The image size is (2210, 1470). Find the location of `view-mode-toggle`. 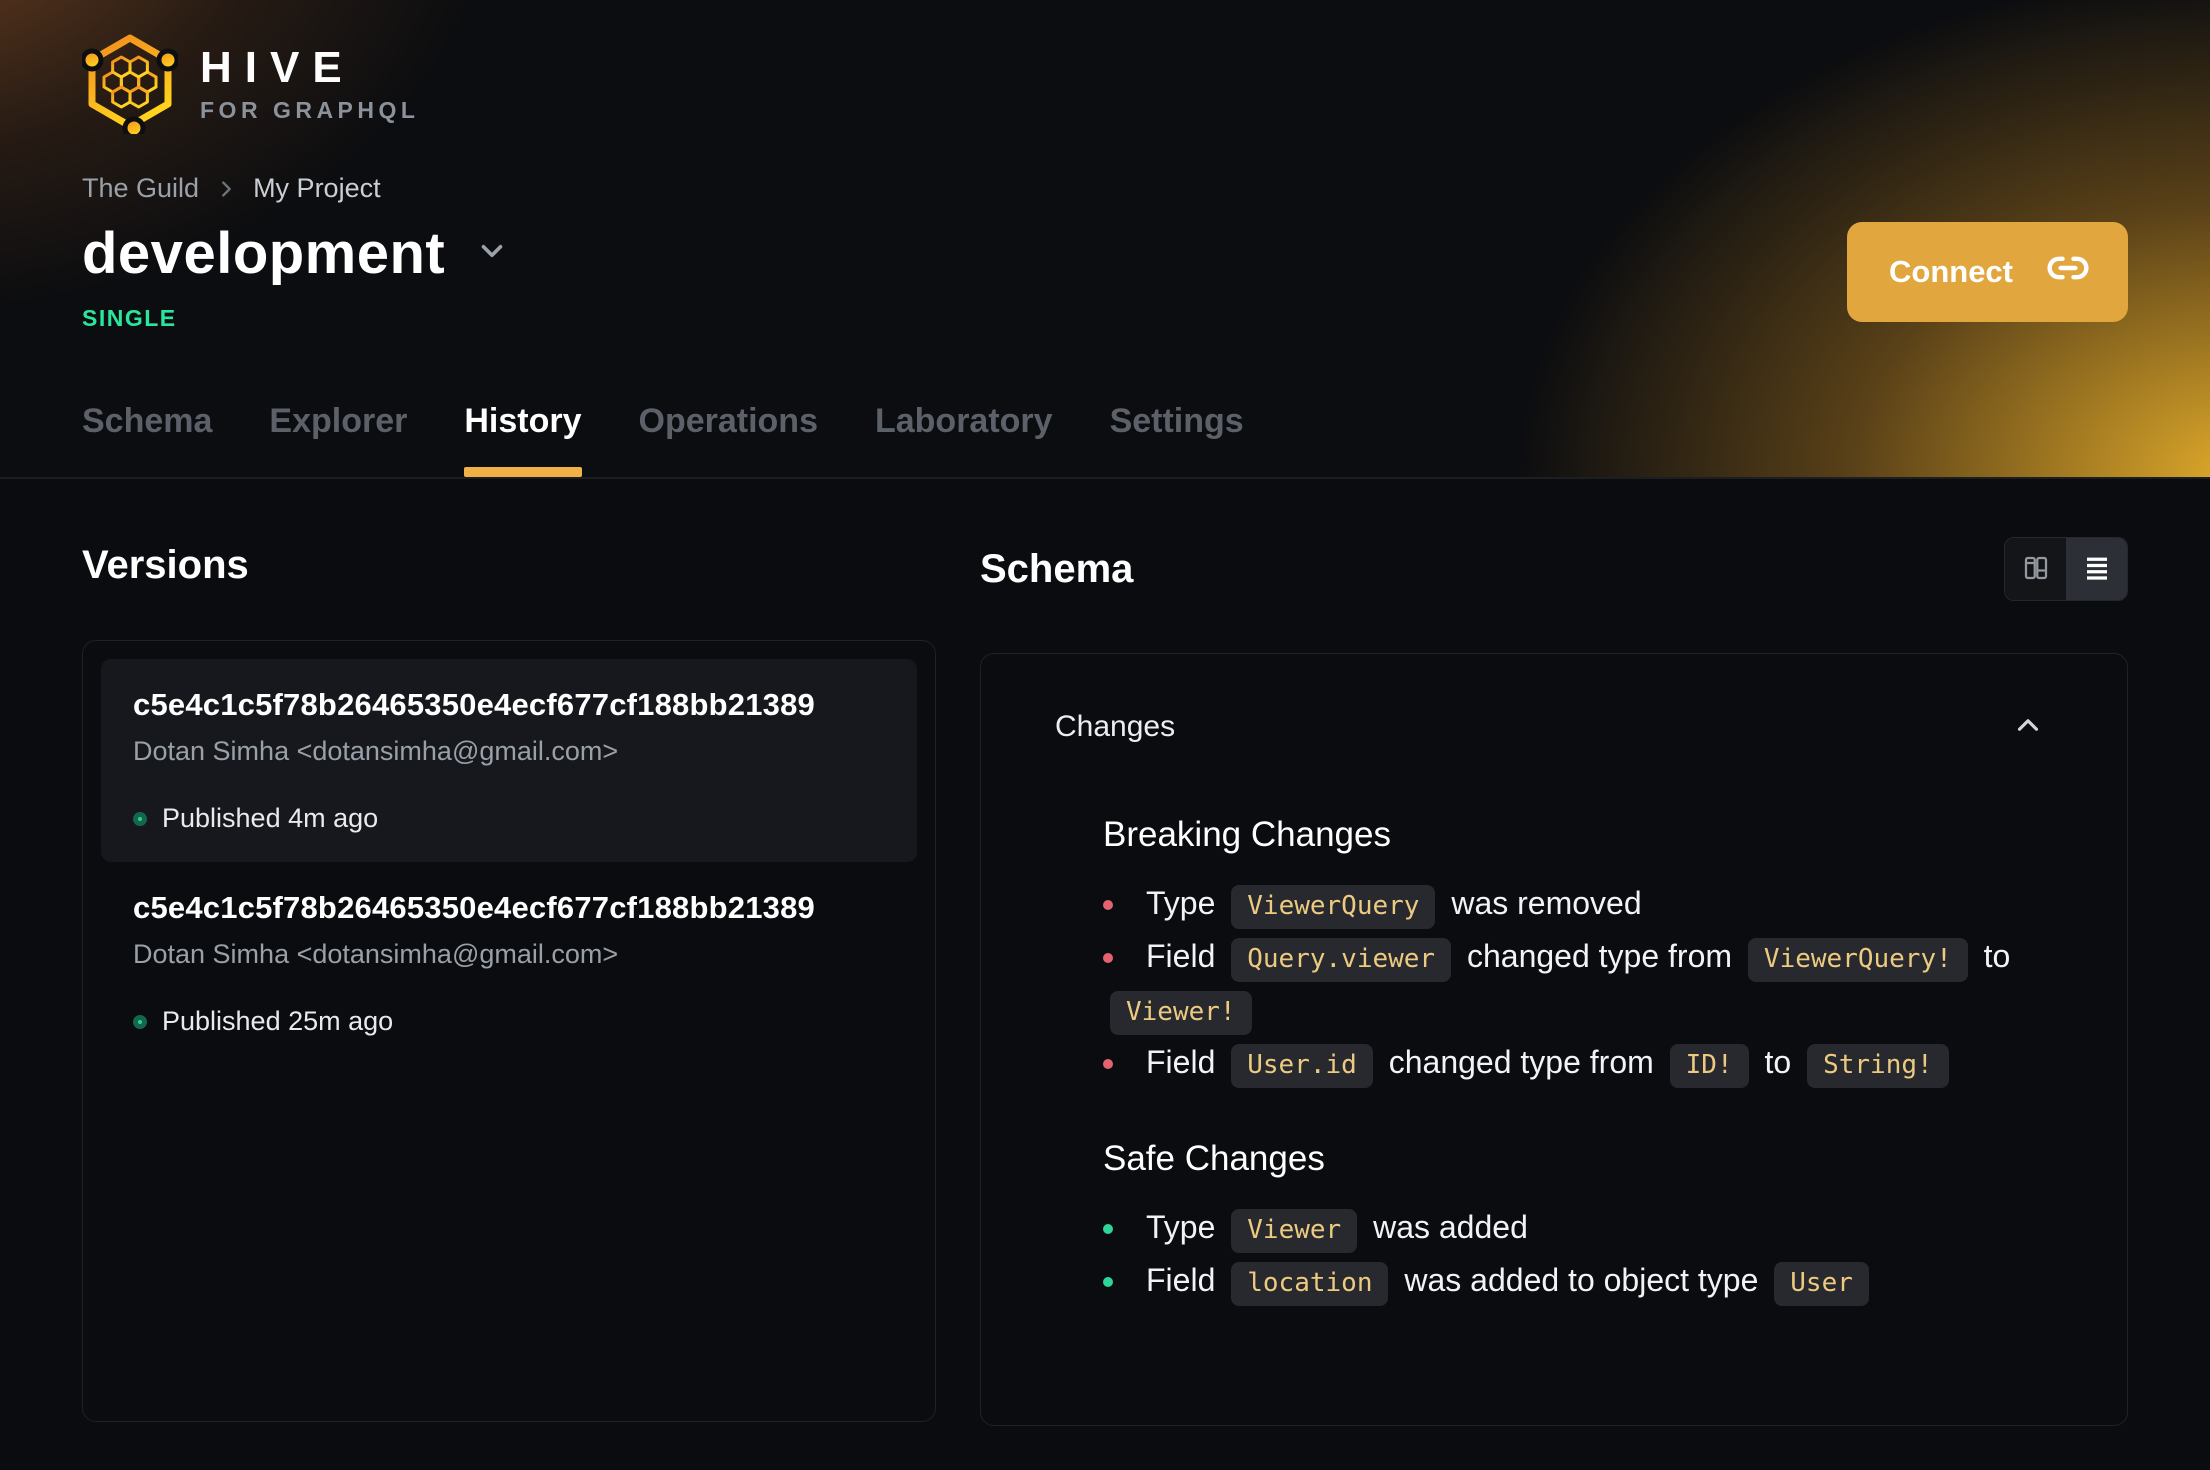

view-mode-toggle is located at coordinates (2066, 569).